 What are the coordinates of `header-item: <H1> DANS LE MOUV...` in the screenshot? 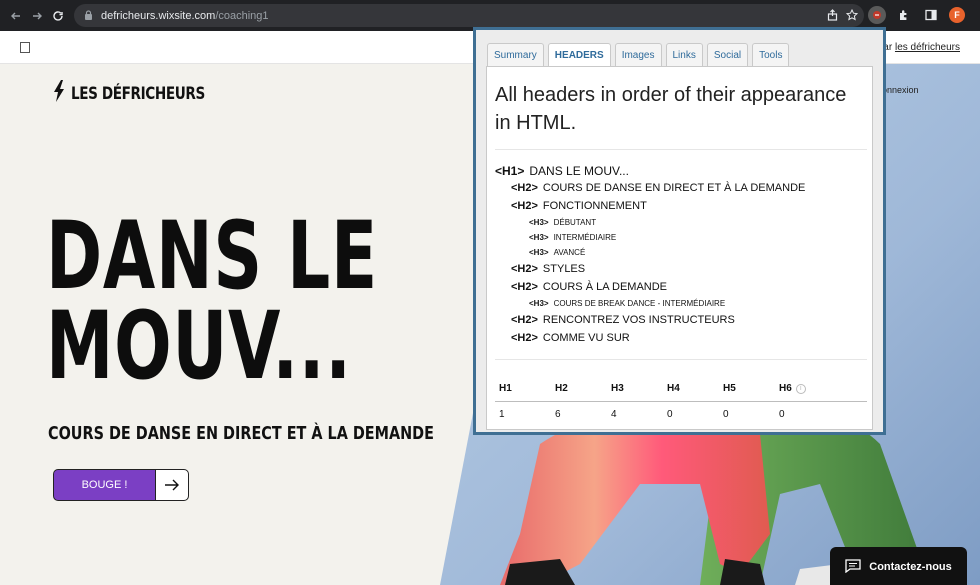 It's located at (562, 171).